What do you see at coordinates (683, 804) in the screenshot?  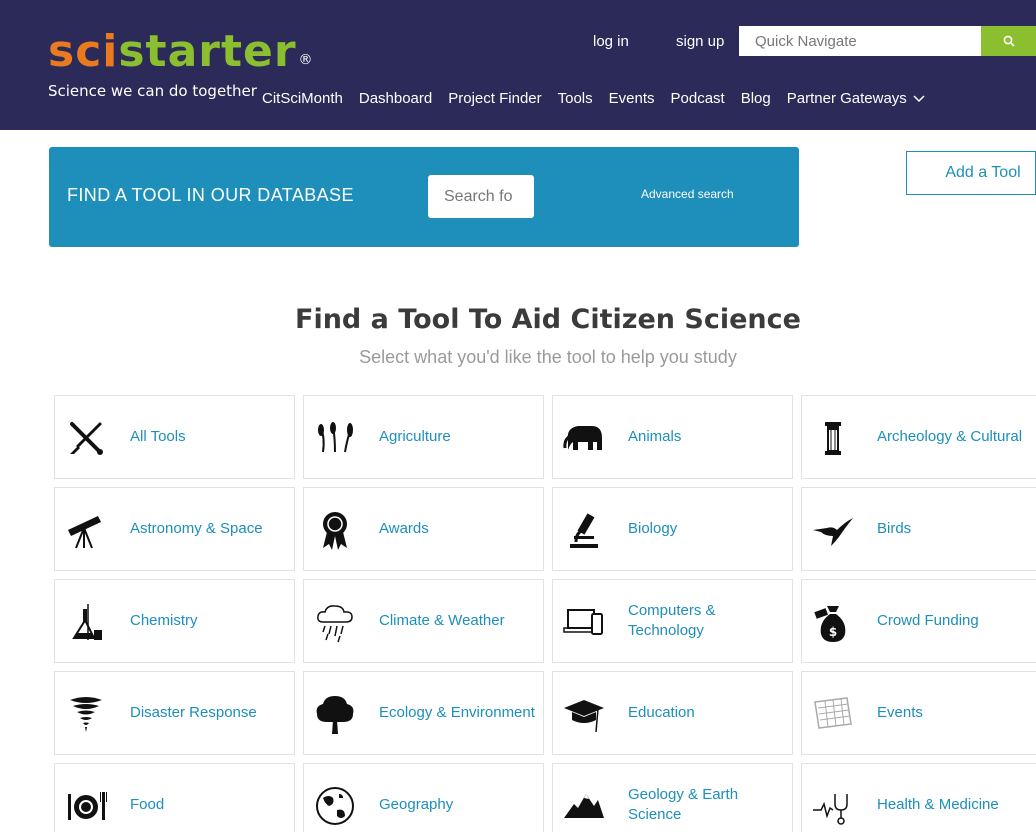 I see `category-label: Geology & Earth Science` at bounding box center [683, 804].